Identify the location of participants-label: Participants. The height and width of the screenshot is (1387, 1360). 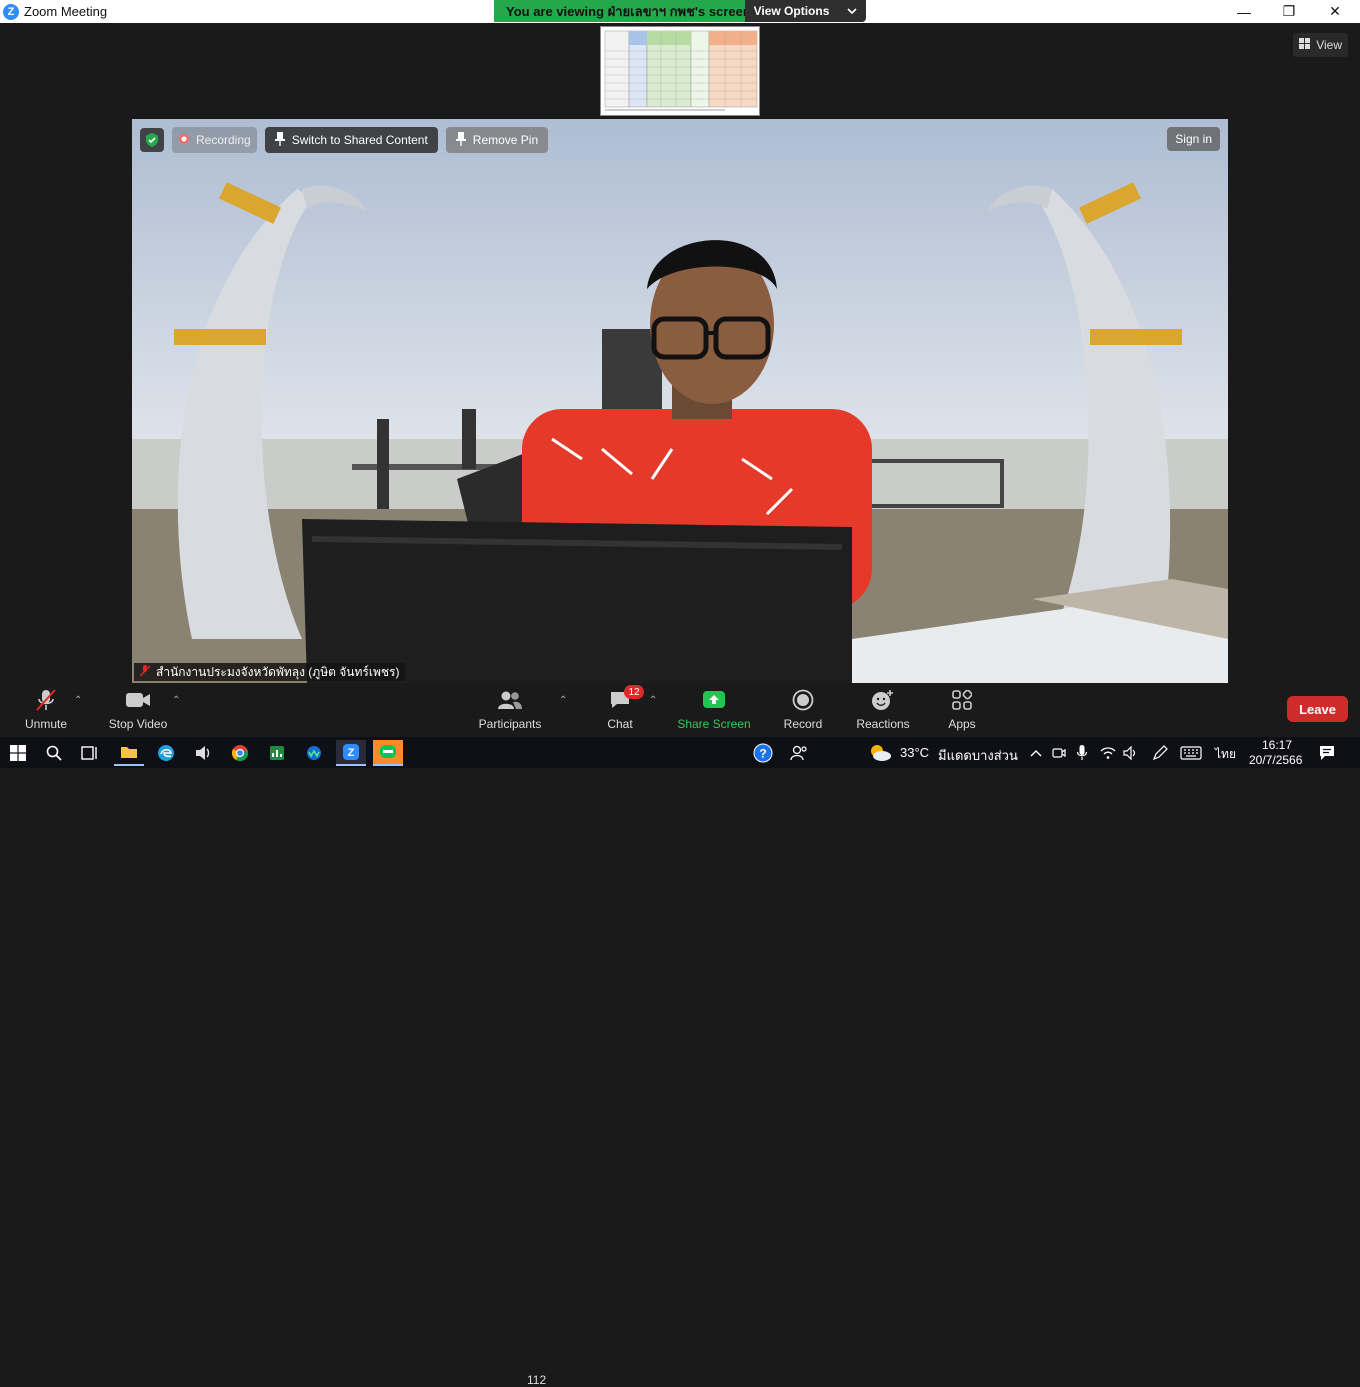
(510, 724).